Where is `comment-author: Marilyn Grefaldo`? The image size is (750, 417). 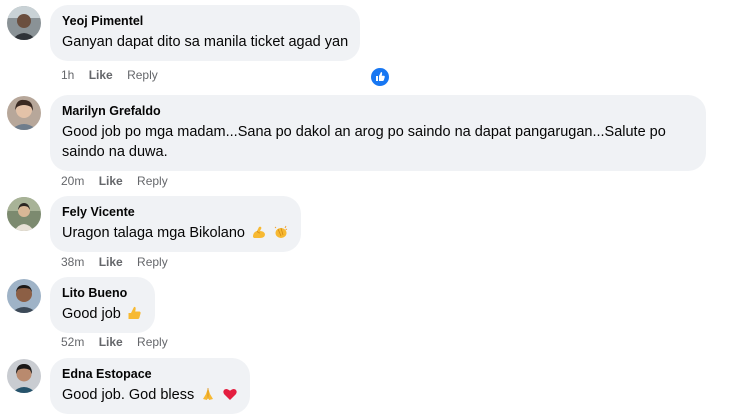
comment-author: Marilyn Grefaldo is located at coordinates (378, 111).